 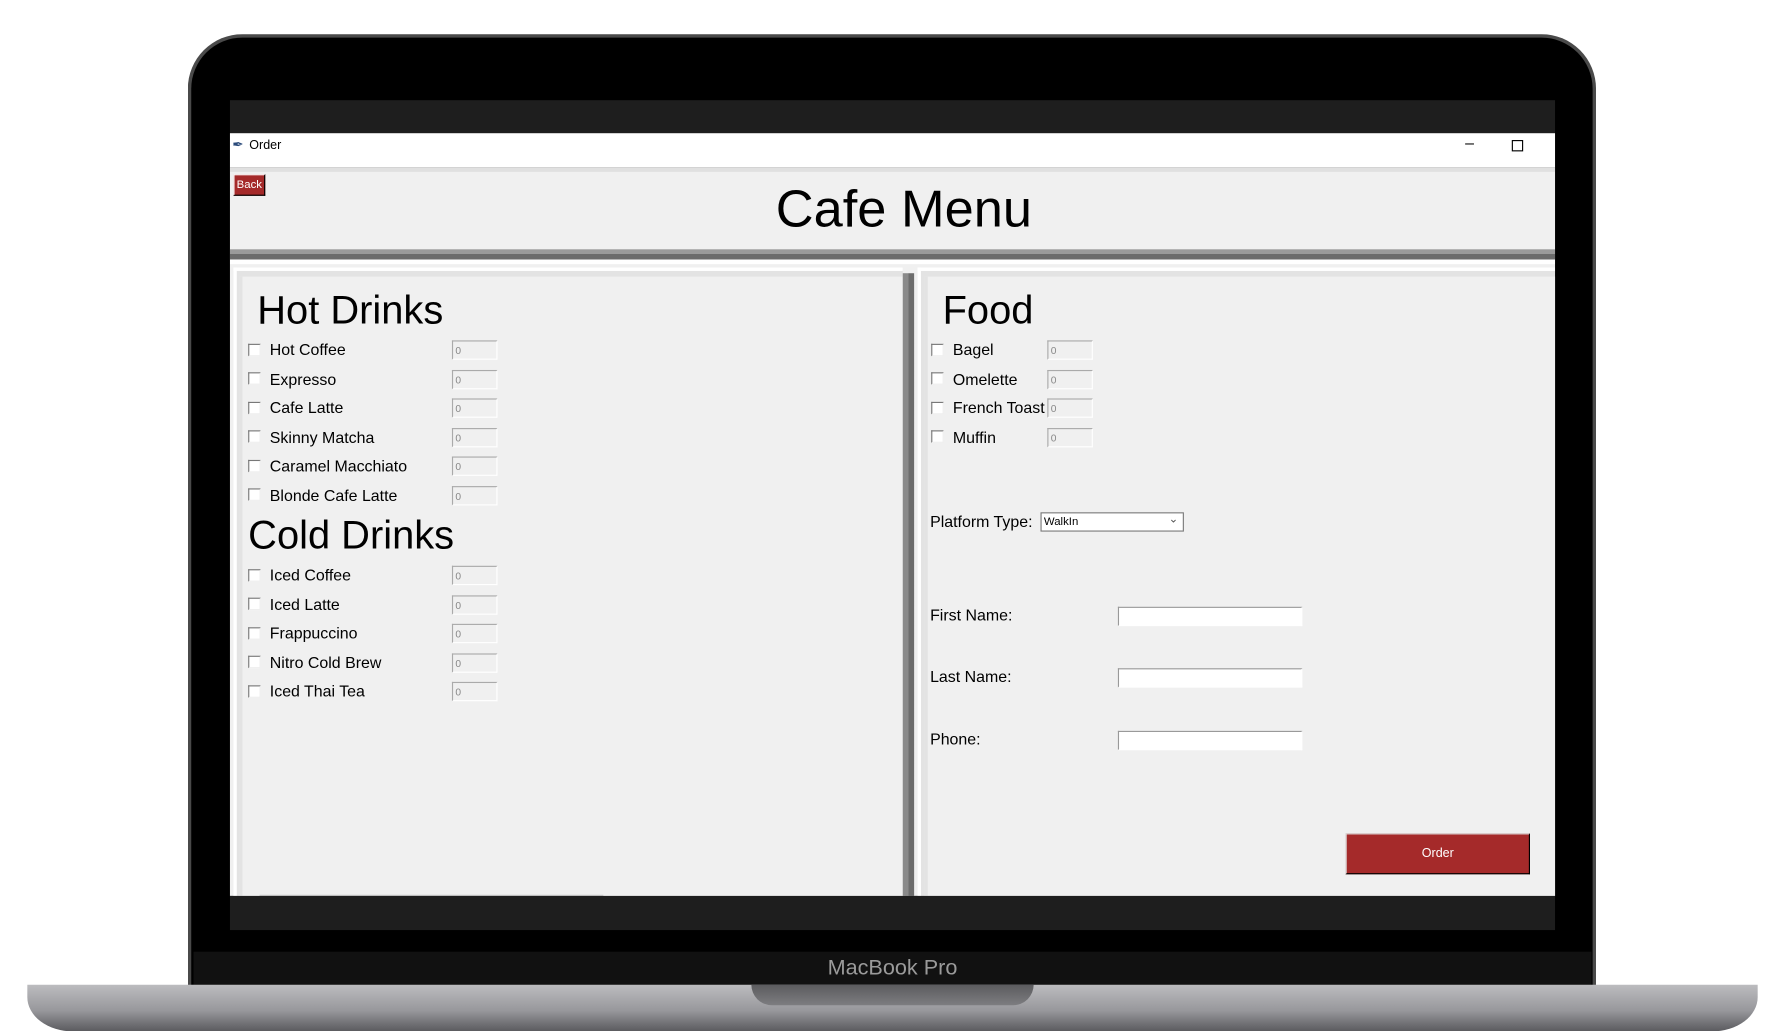 I want to click on menu-item-row: Skinny Matcha, so click(x=311, y=436).